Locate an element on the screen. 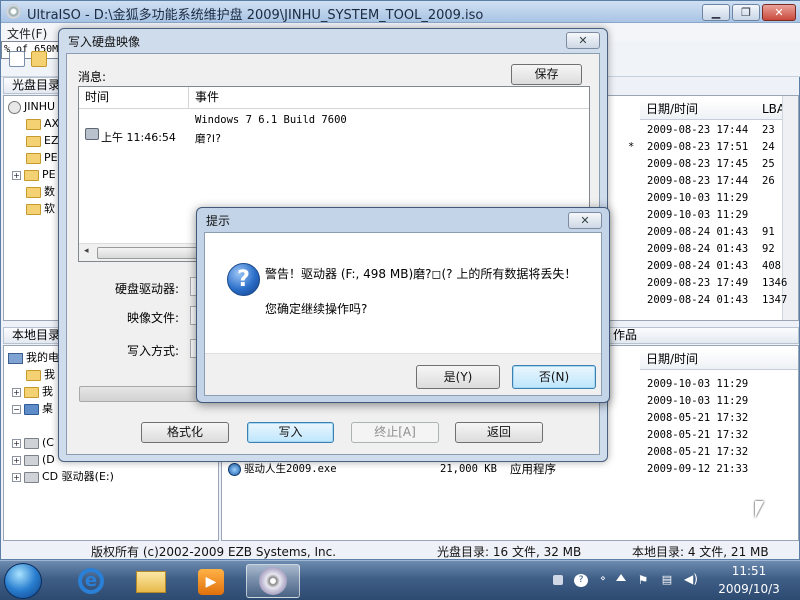 The height and width of the screenshot is (600, 800). dialog-title: 提示 is located at coordinates (218, 221).